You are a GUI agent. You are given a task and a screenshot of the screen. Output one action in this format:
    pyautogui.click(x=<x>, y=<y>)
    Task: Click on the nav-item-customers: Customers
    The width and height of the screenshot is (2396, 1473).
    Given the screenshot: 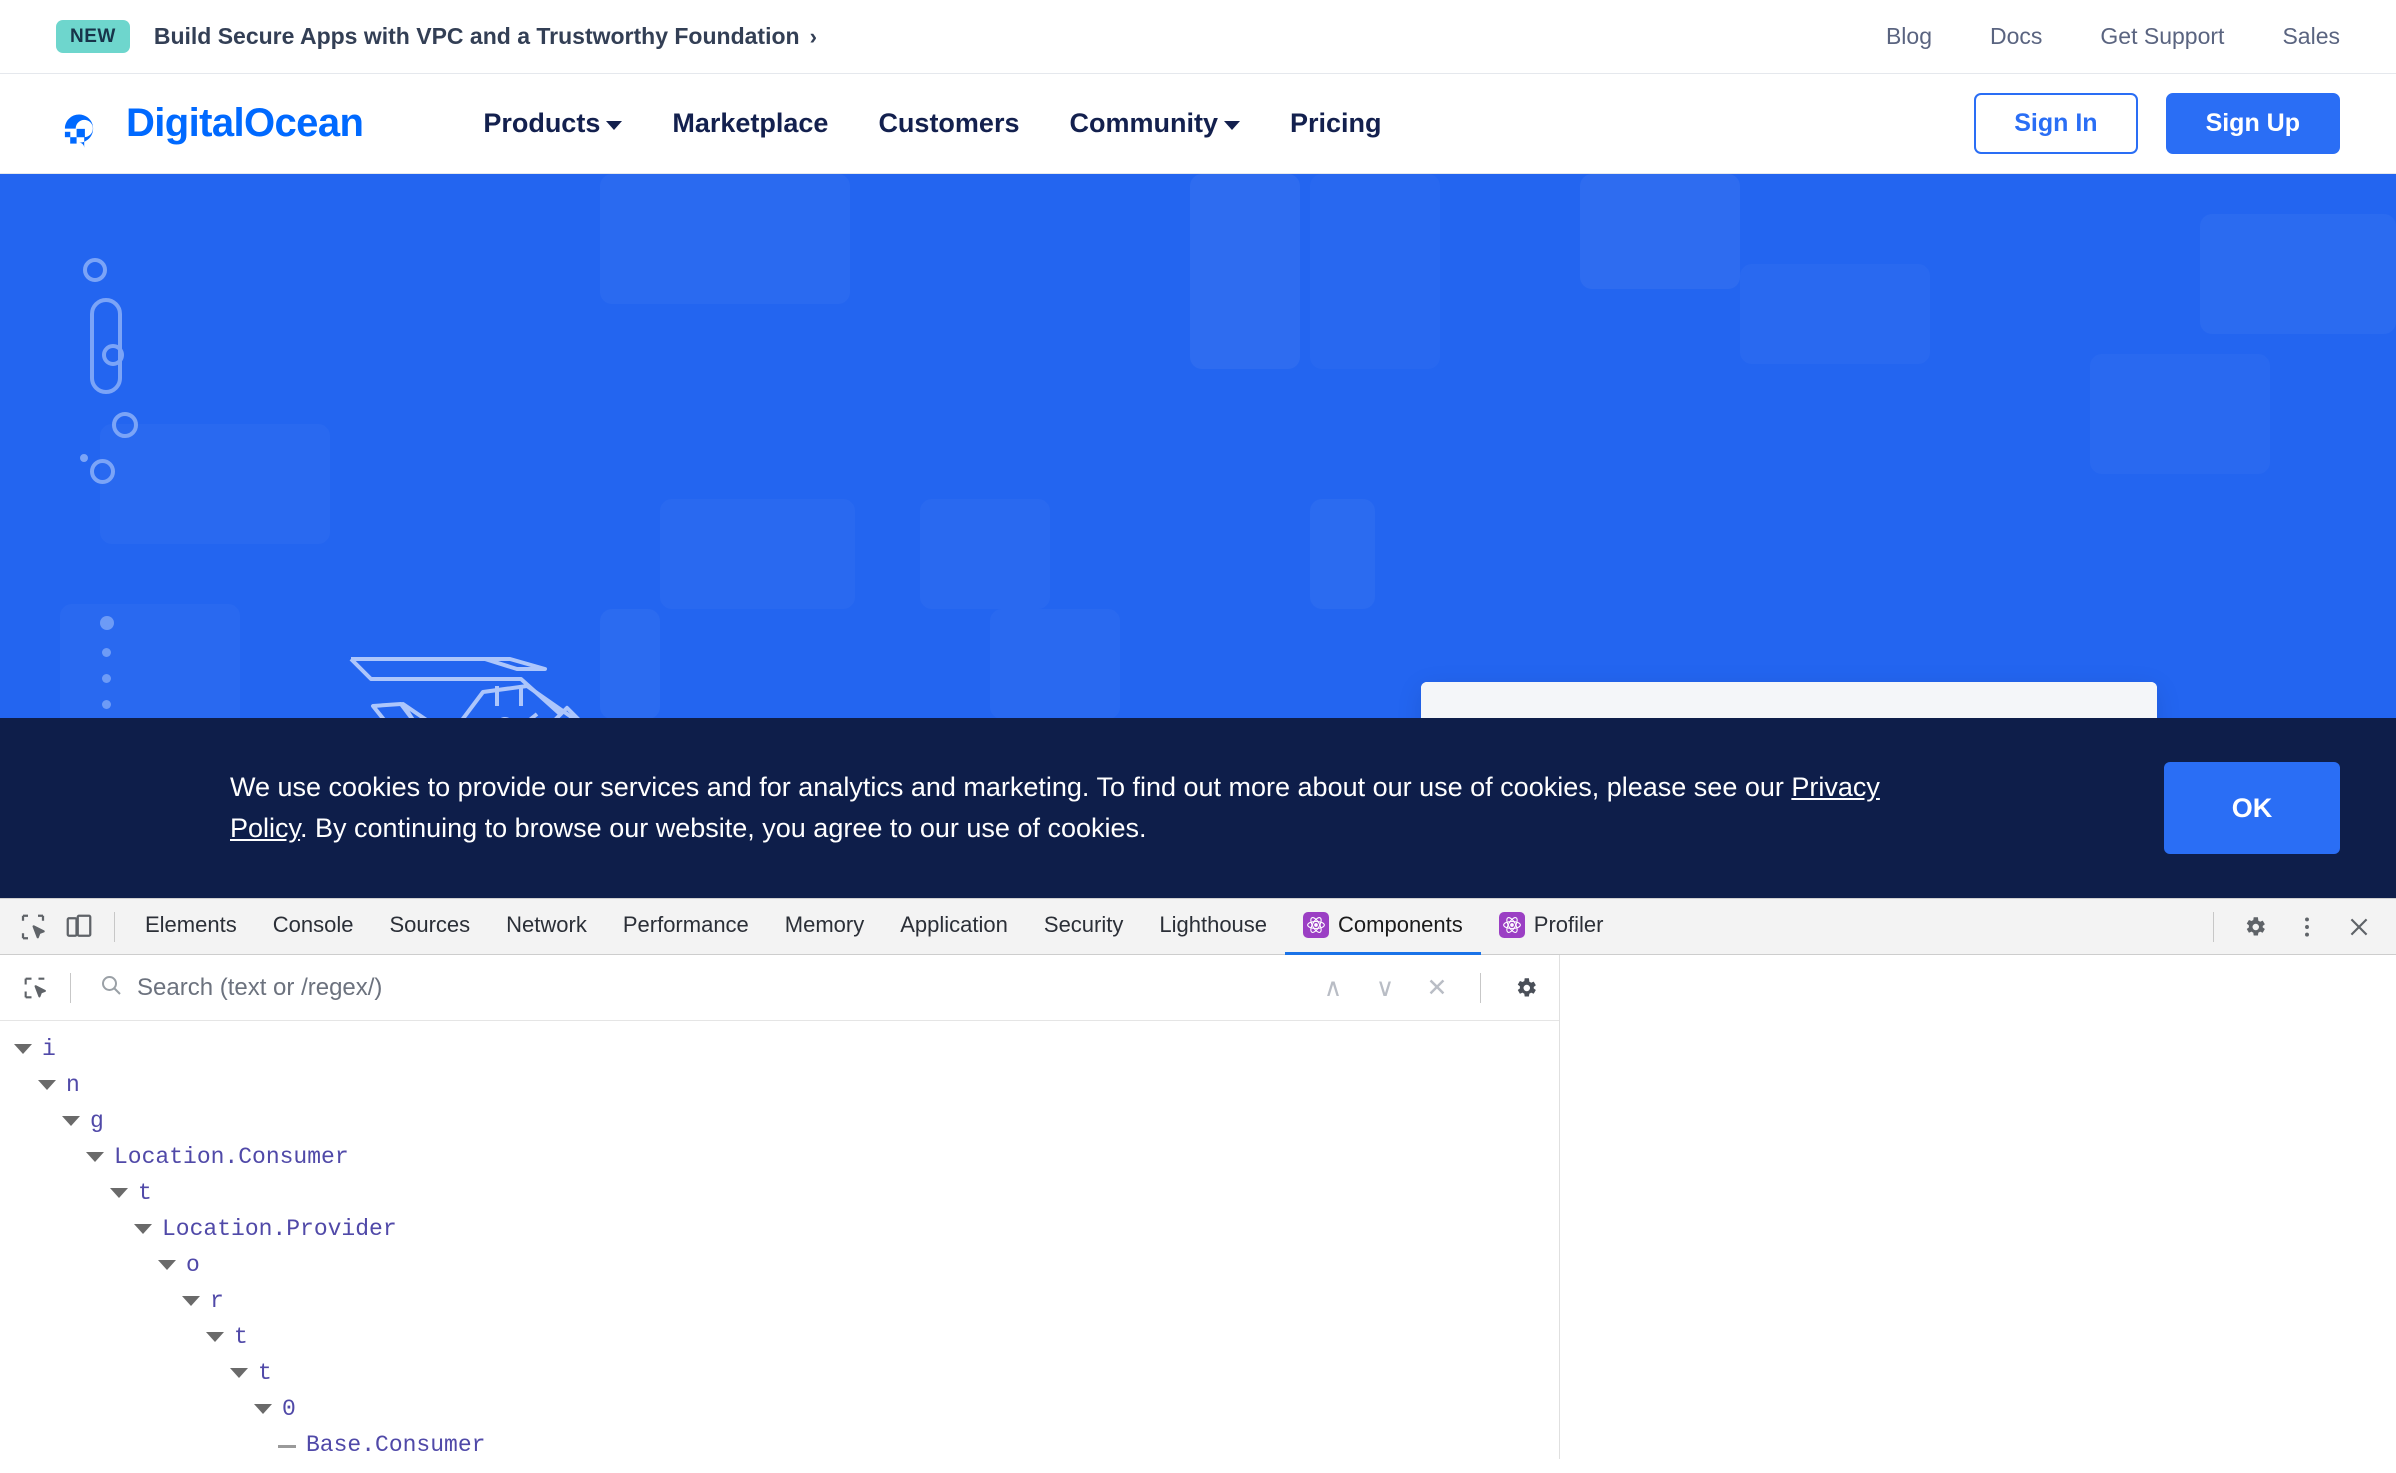 What is the action you would take?
    pyautogui.click(x=948, y=123)
    